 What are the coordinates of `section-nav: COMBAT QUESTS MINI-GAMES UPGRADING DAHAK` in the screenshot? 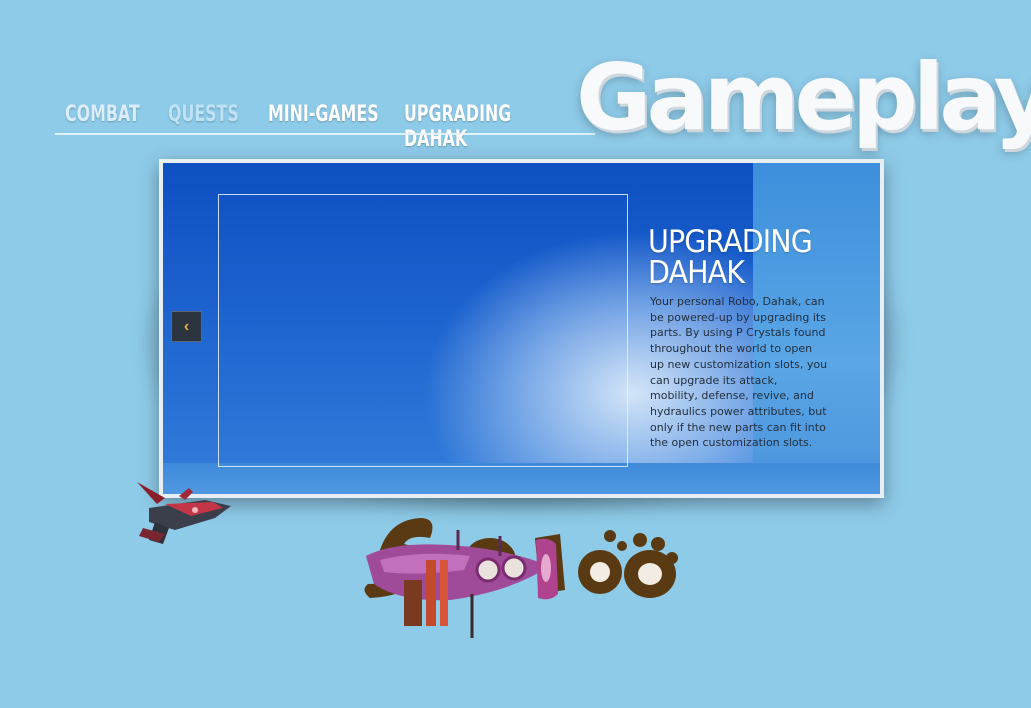 It's located at (335, 126).